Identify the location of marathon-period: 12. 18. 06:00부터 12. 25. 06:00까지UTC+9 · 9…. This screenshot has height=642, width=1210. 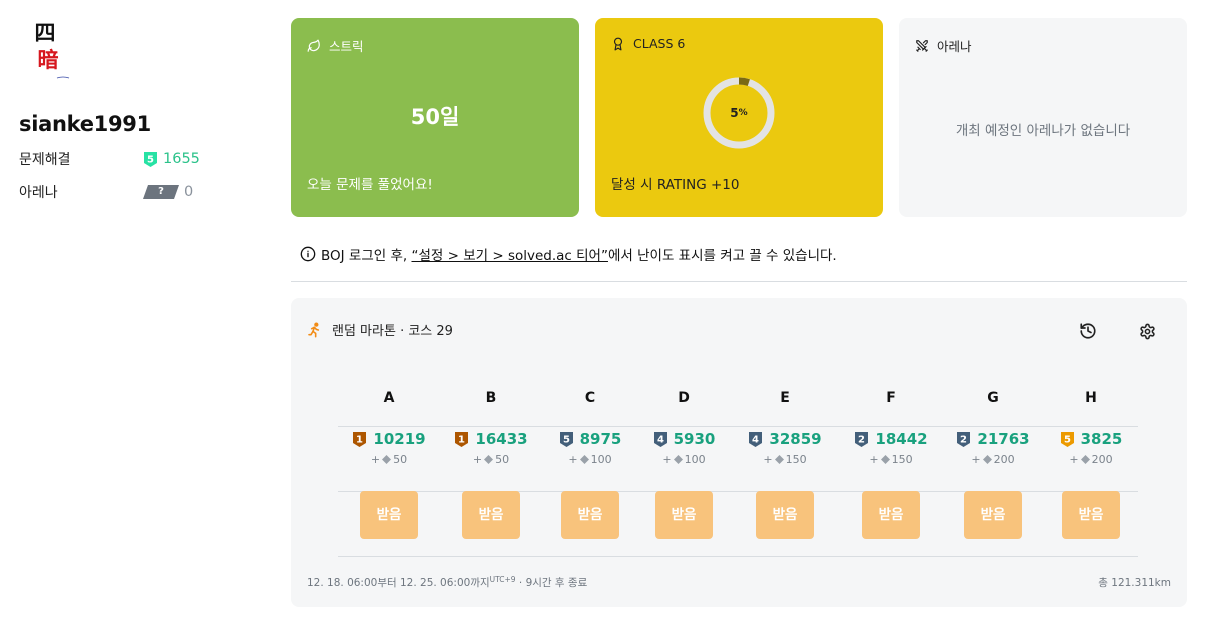
(447, 582).